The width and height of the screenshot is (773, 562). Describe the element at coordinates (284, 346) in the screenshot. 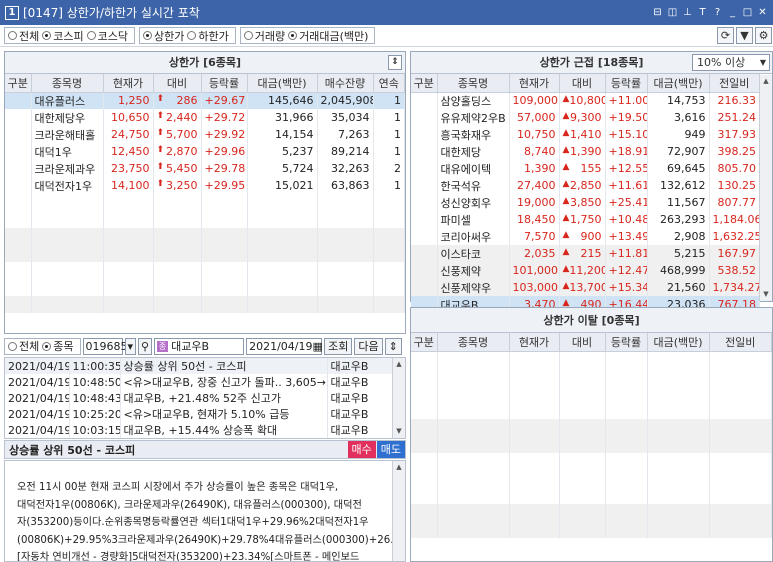

I see `date-input: 2021/04/19 ▦` at that location.